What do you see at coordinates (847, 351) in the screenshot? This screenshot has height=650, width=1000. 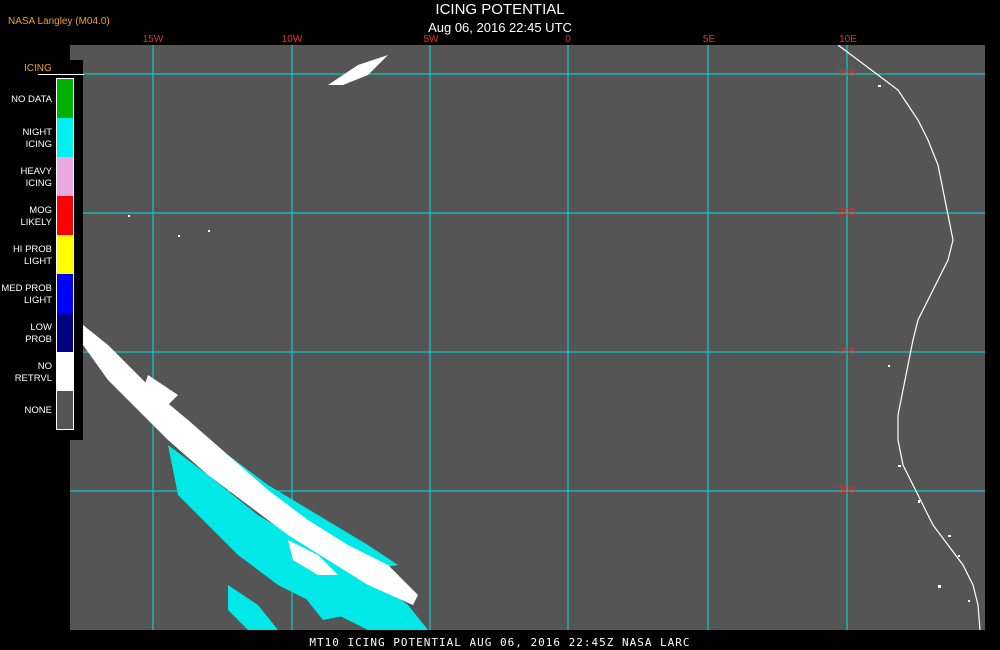 I see `lat-label-25s: 25S` at bounding box center [847, 351].